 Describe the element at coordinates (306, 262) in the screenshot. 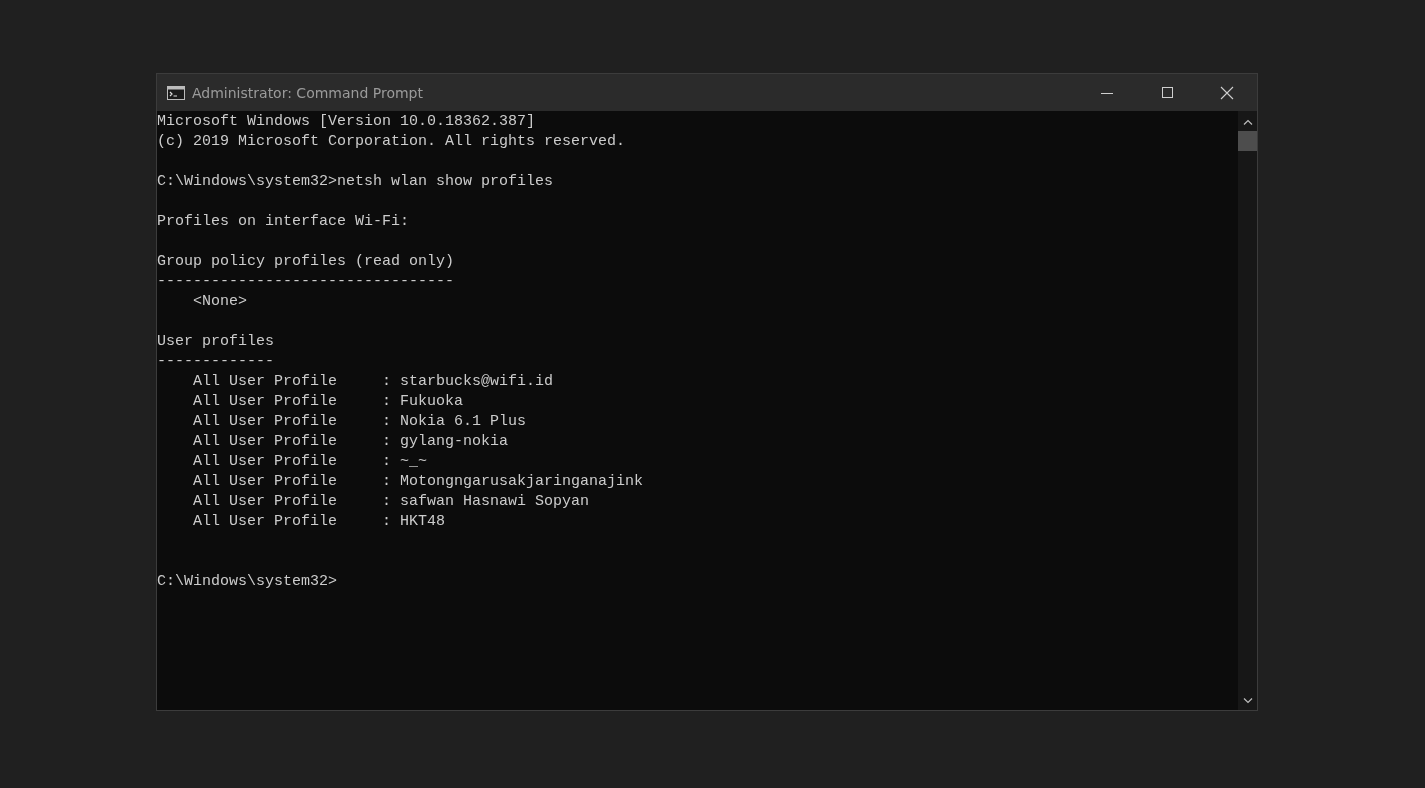

I see `console-line: Group policy profiles (read only)` at that location.